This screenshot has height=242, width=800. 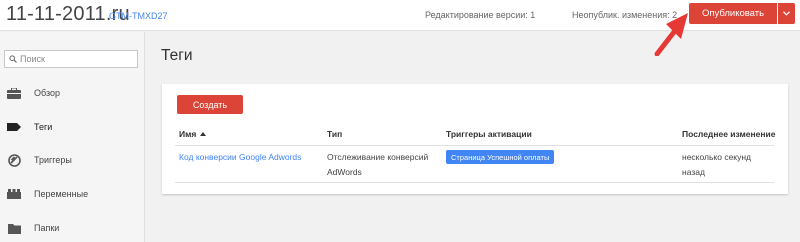 What do you see at coordinates (480, 15) in the screenshot?
I see `version-label: Редактирование версии: 1` at bounding box center [480, 15].